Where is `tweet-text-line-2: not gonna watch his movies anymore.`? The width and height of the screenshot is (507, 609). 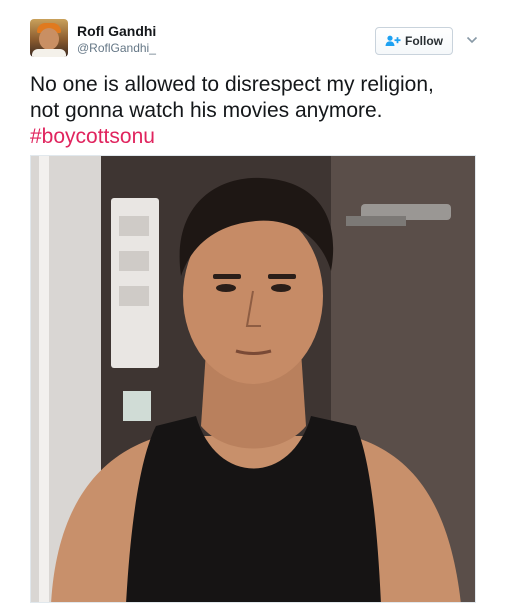 tweet-text-line-2: not gonna watch his movies anymore. is located at coordinates (206, 110).